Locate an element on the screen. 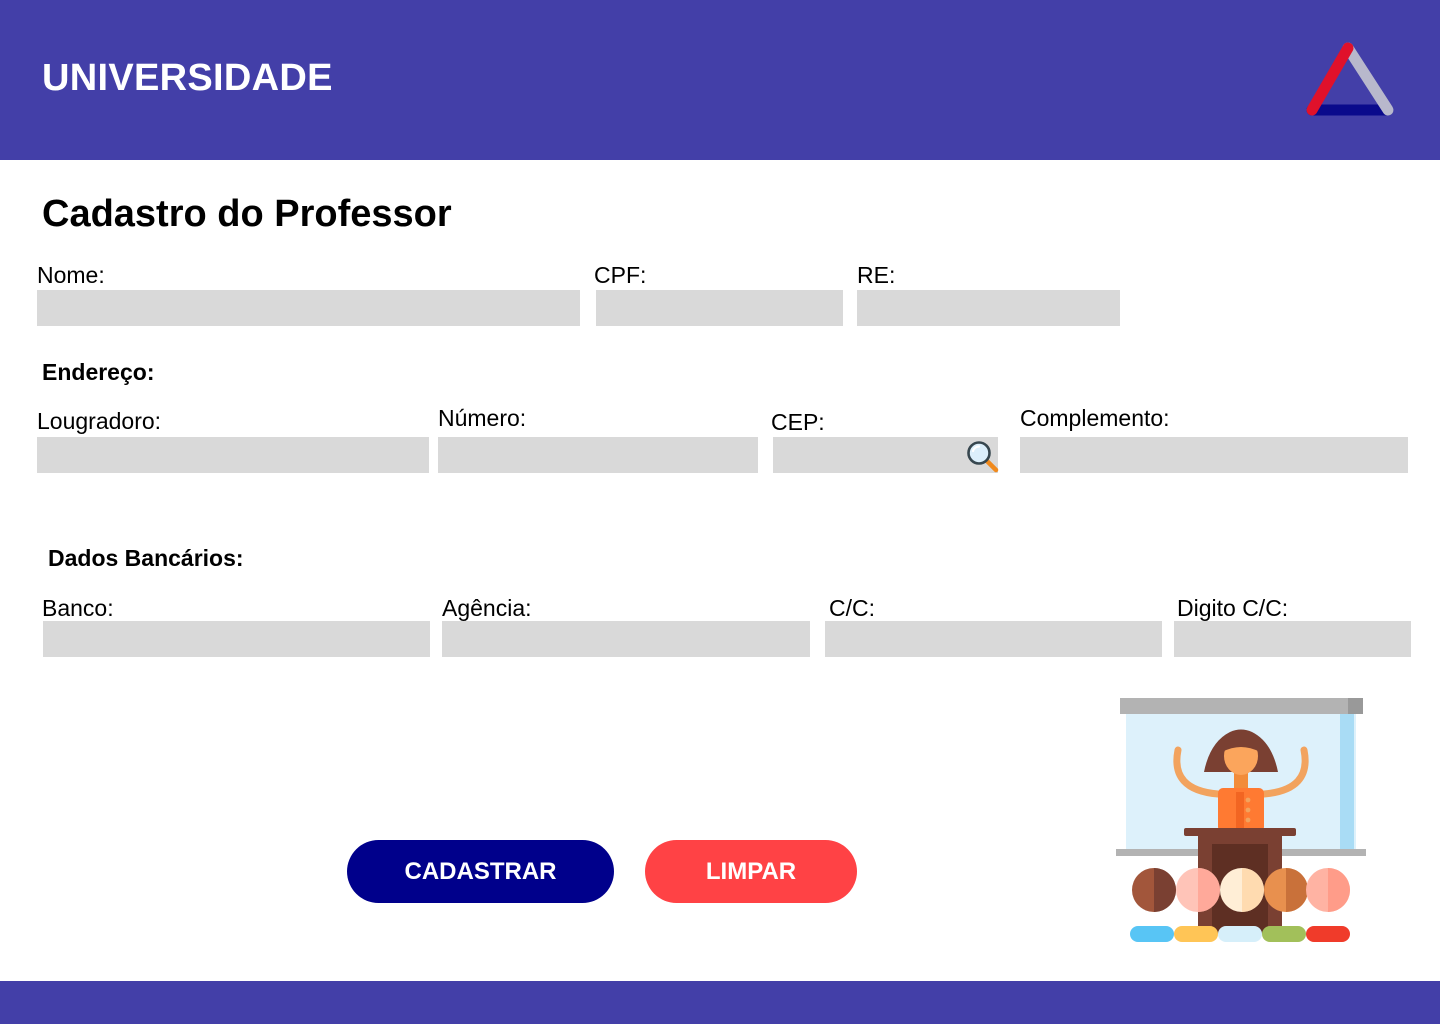 The image size is (1440, 1024). re-label: RE: is located at coordinates (876, 275).